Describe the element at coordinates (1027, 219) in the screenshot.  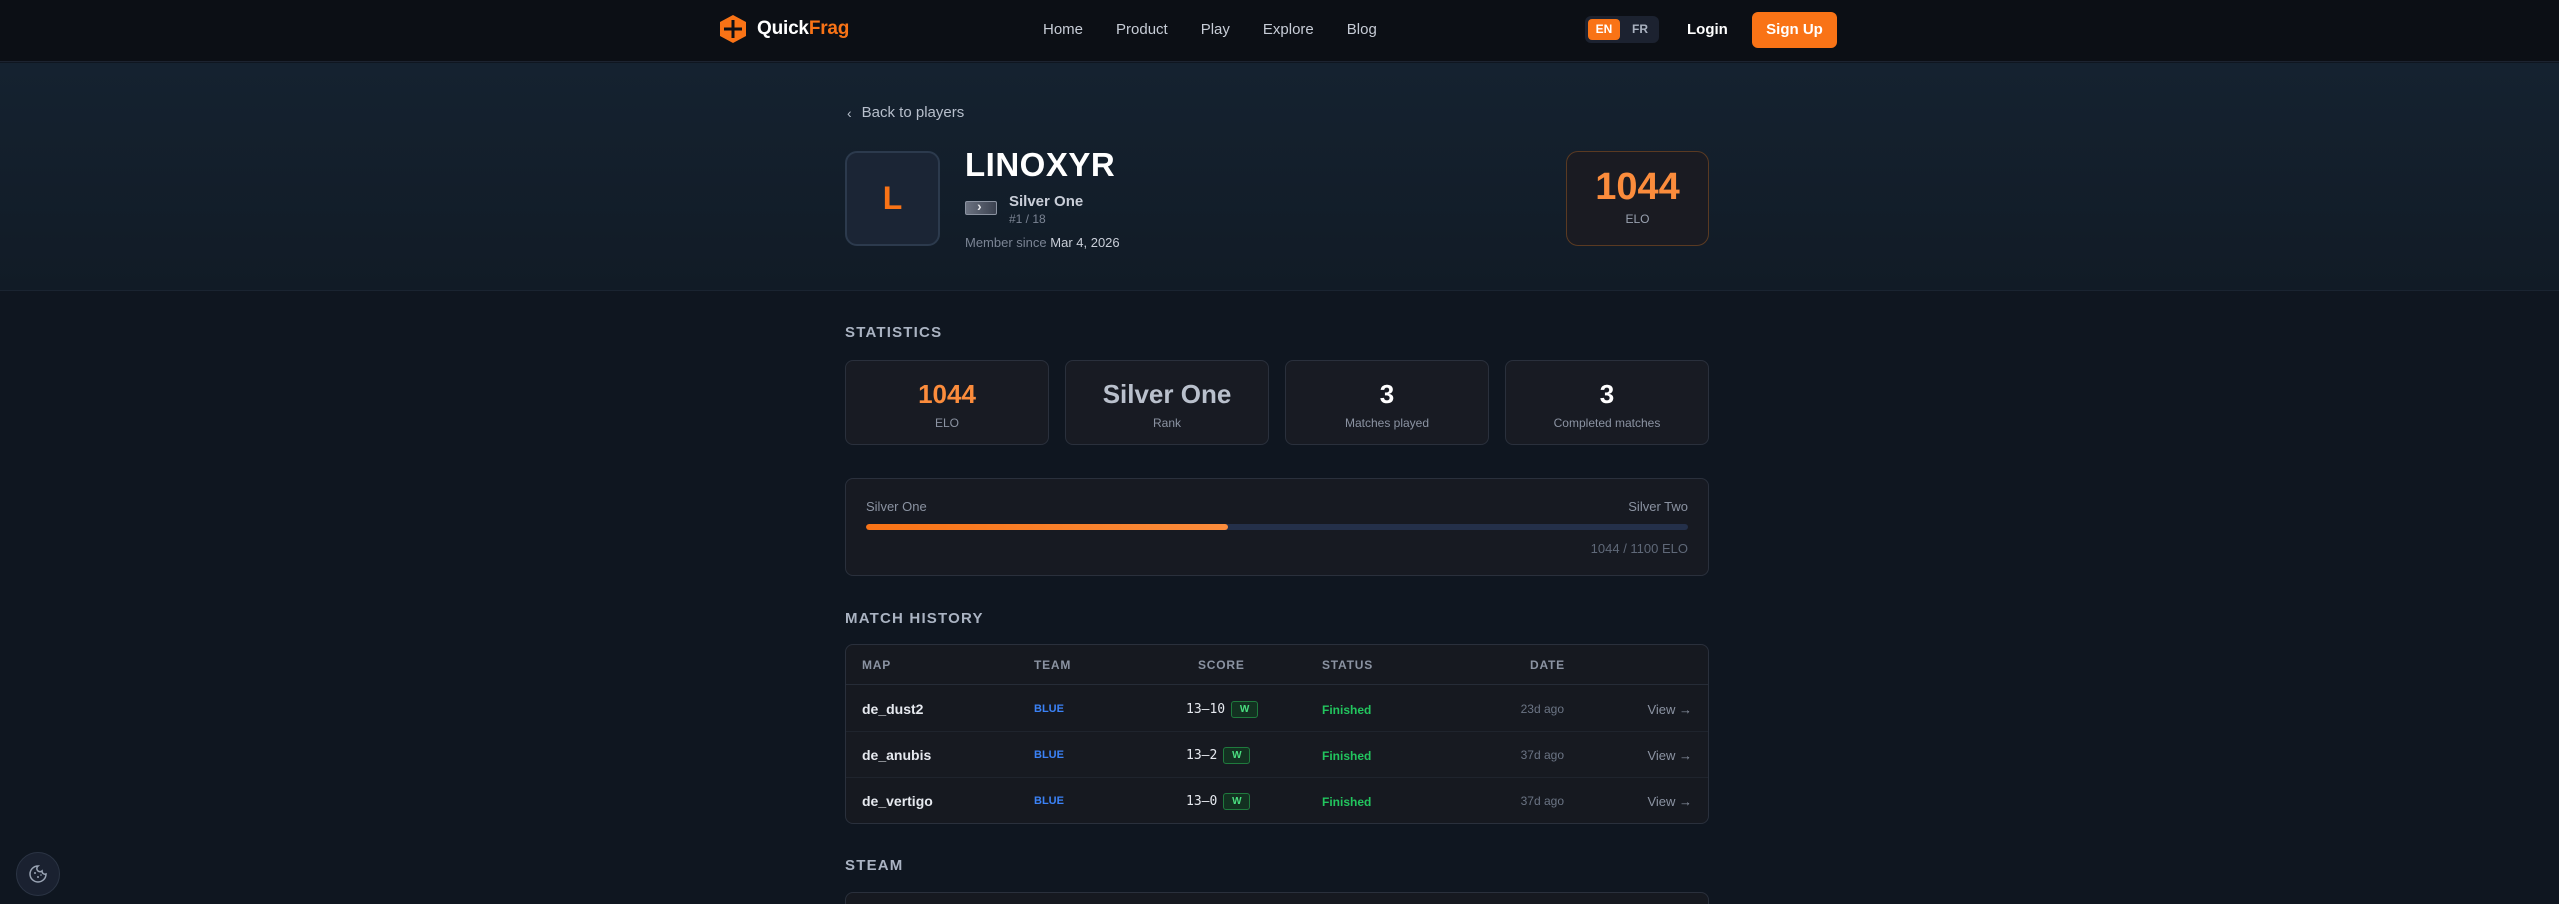
I see `rank-position: #1 / 18` at that location.